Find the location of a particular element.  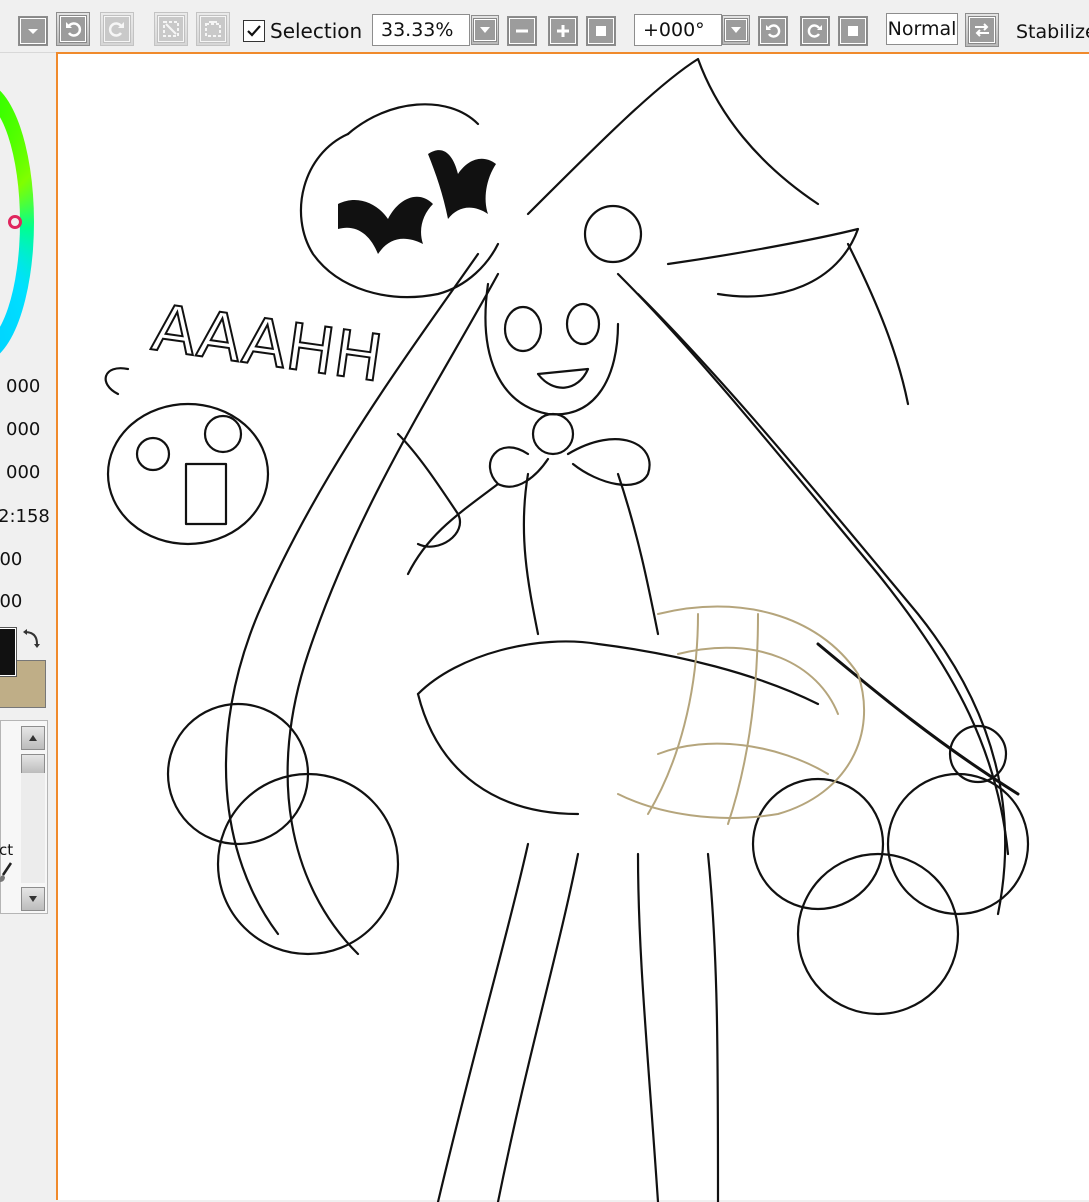

menu-dropdown-button is located at coordinates (33, 31).